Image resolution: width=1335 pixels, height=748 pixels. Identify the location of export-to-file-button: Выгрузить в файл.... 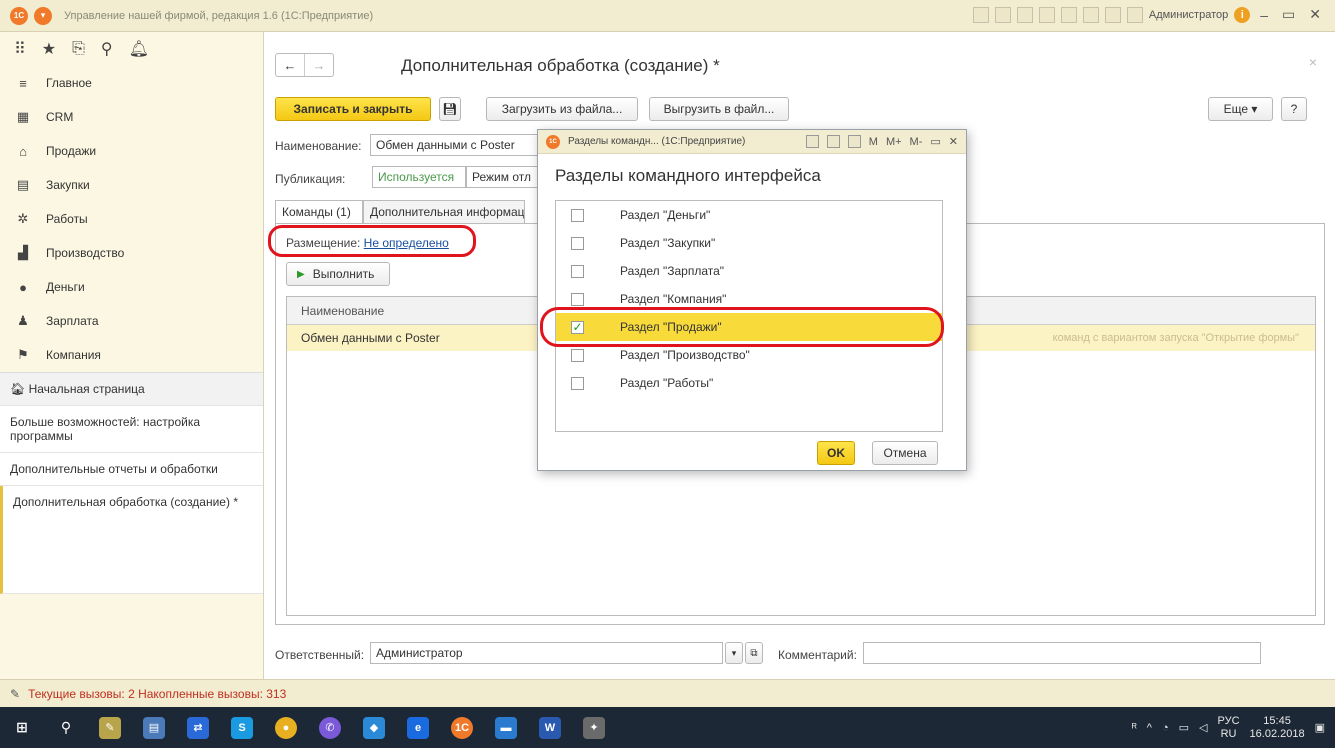
(719, 109).